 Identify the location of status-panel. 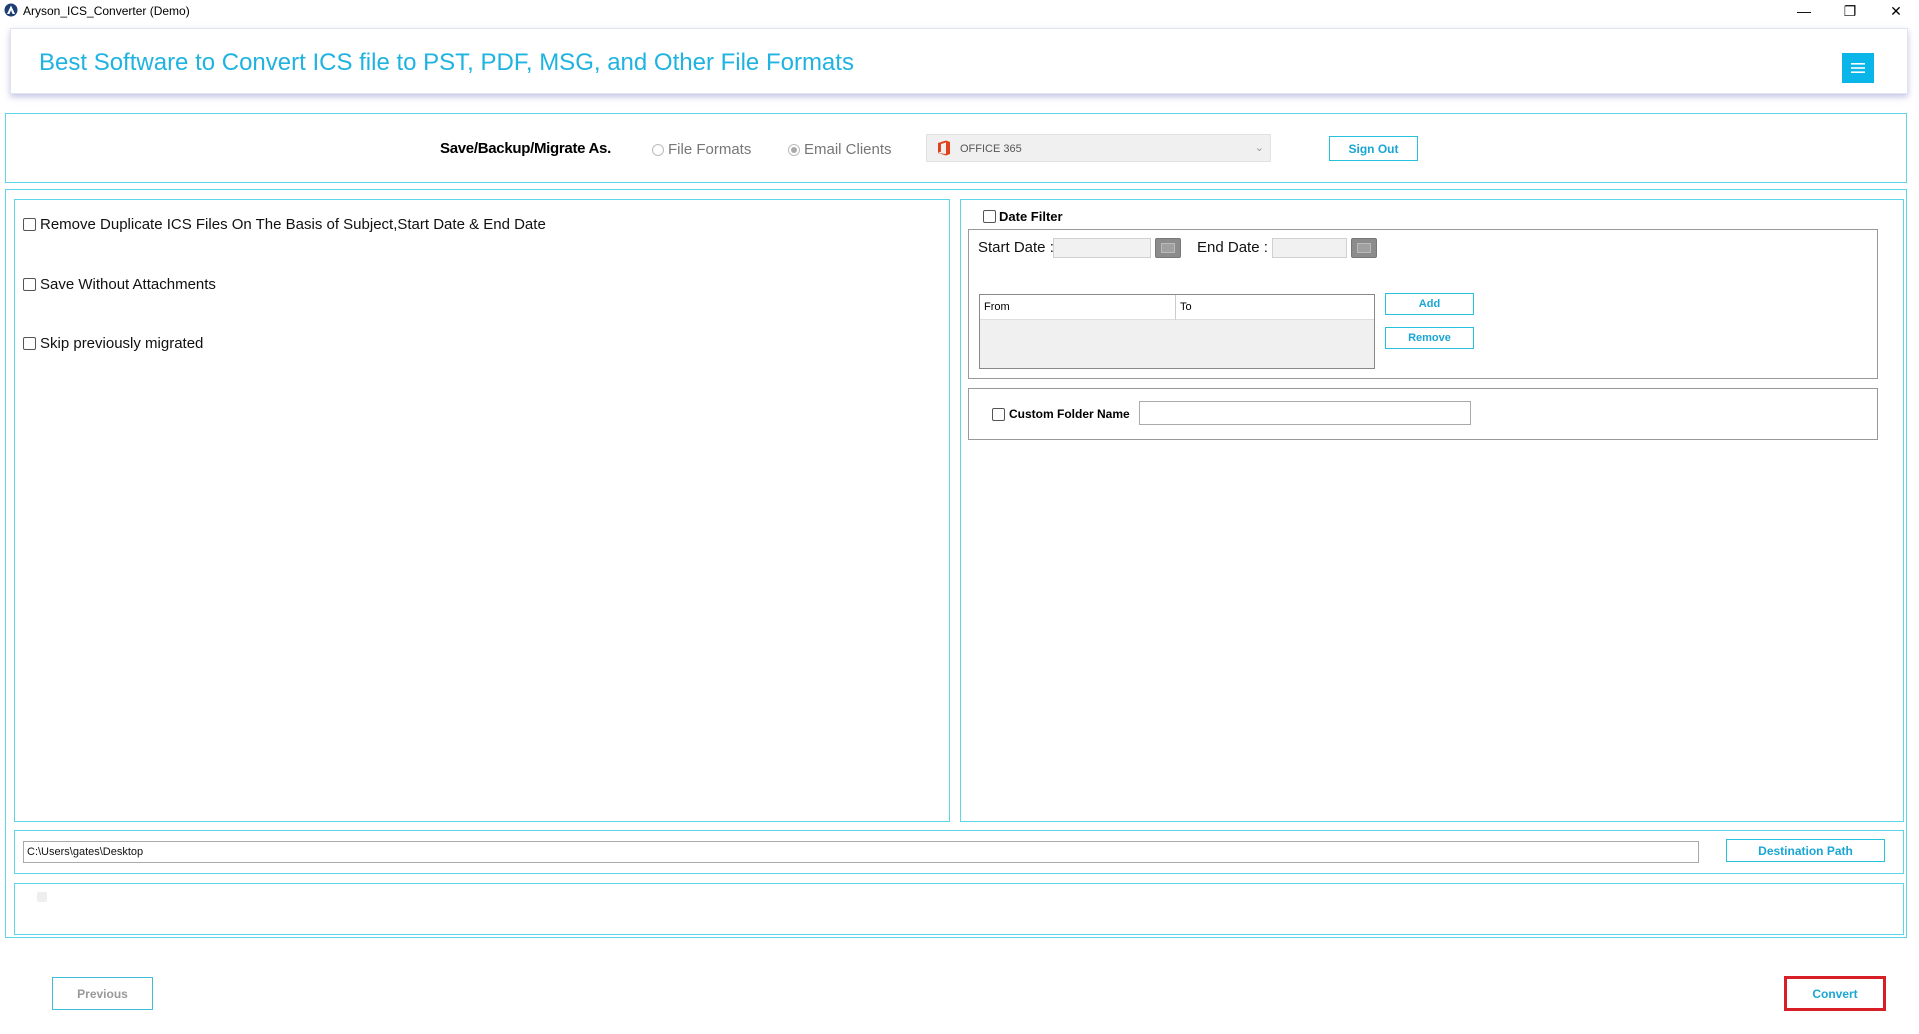
(959, 909).